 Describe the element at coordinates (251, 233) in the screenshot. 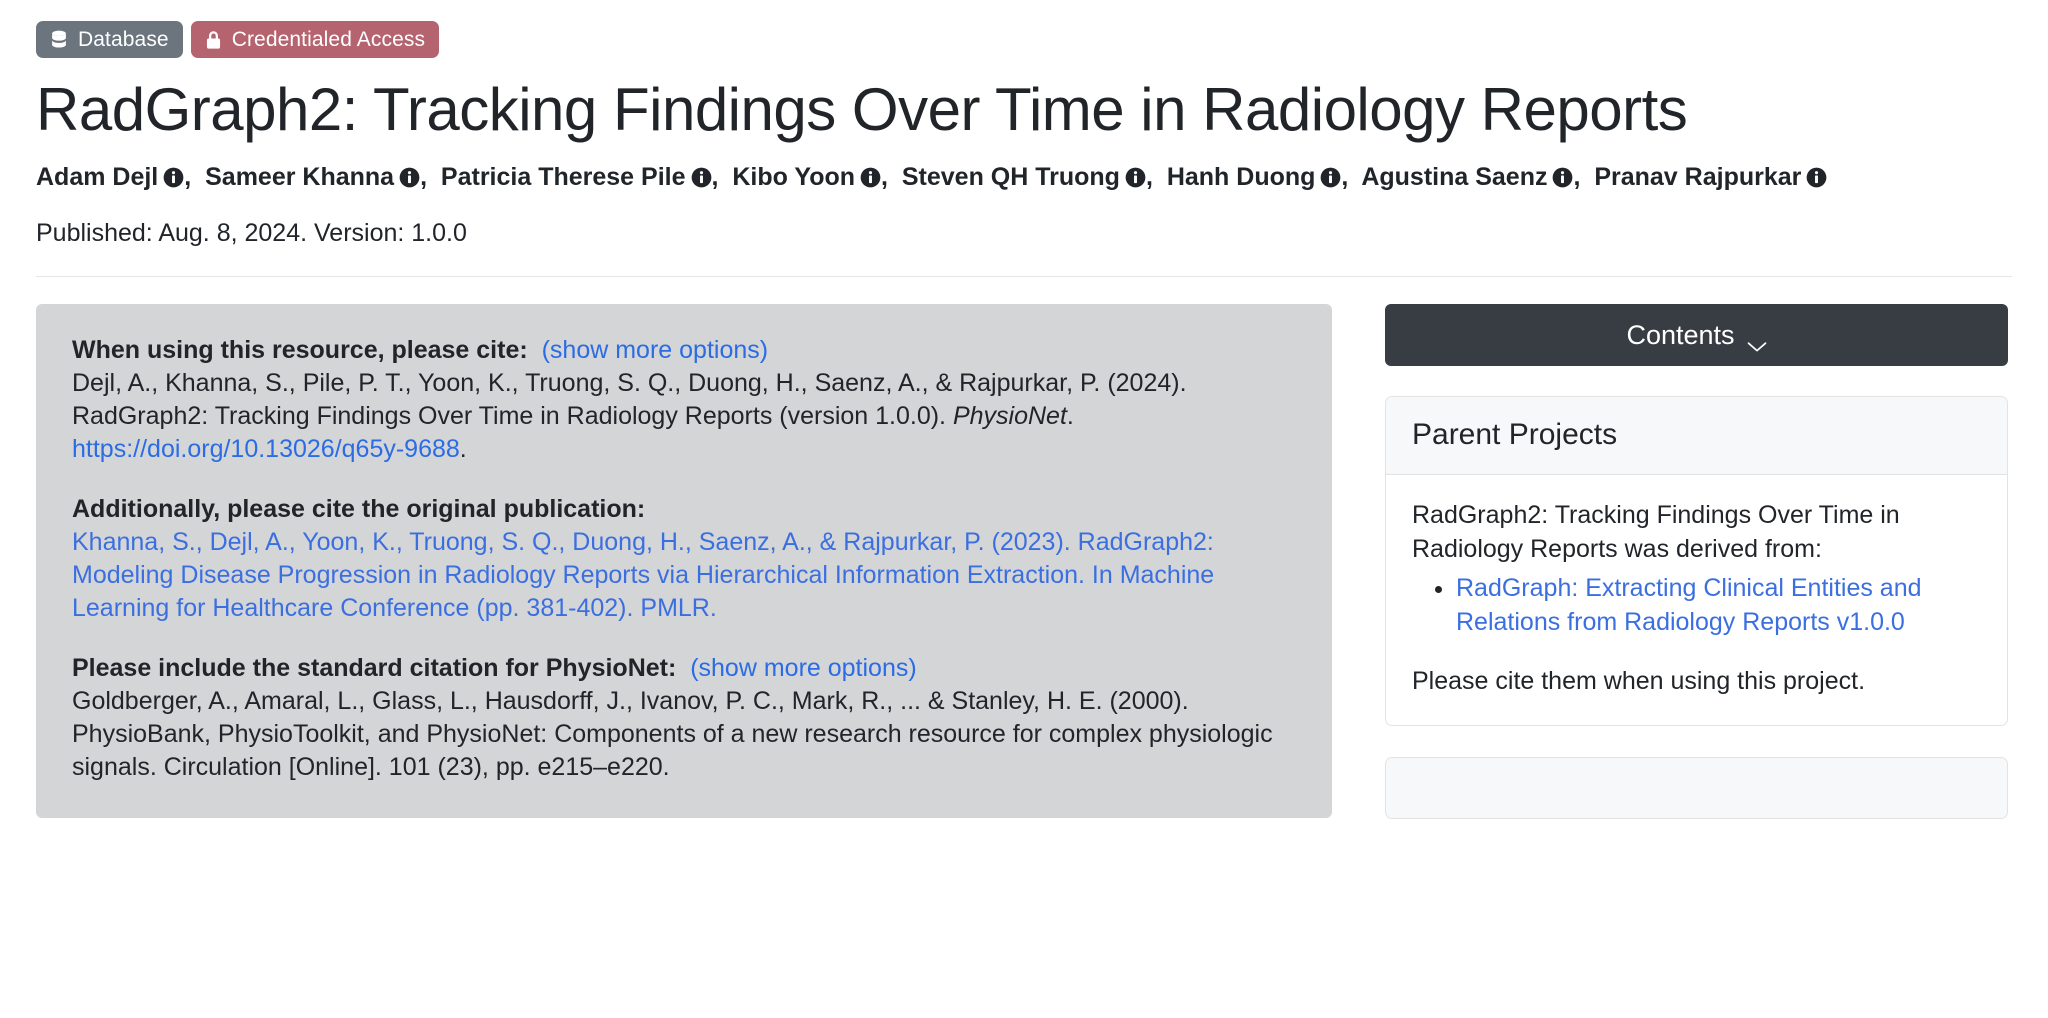

I see `published-line: Published: Aug. 8, 2024. Version: 1.0.0` at that location.